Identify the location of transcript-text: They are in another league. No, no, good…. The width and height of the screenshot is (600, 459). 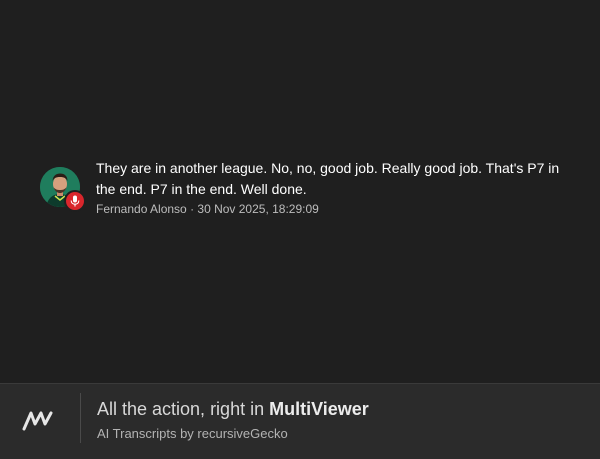
(328, 178).